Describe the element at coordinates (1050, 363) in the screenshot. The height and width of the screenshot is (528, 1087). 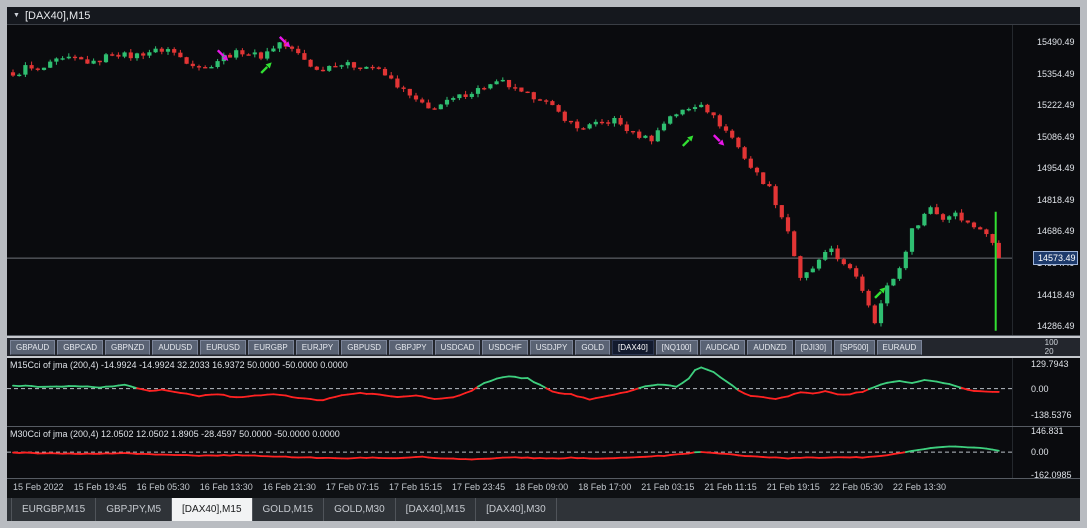
I see `indicator-axis-label: 129.7943` at that location.